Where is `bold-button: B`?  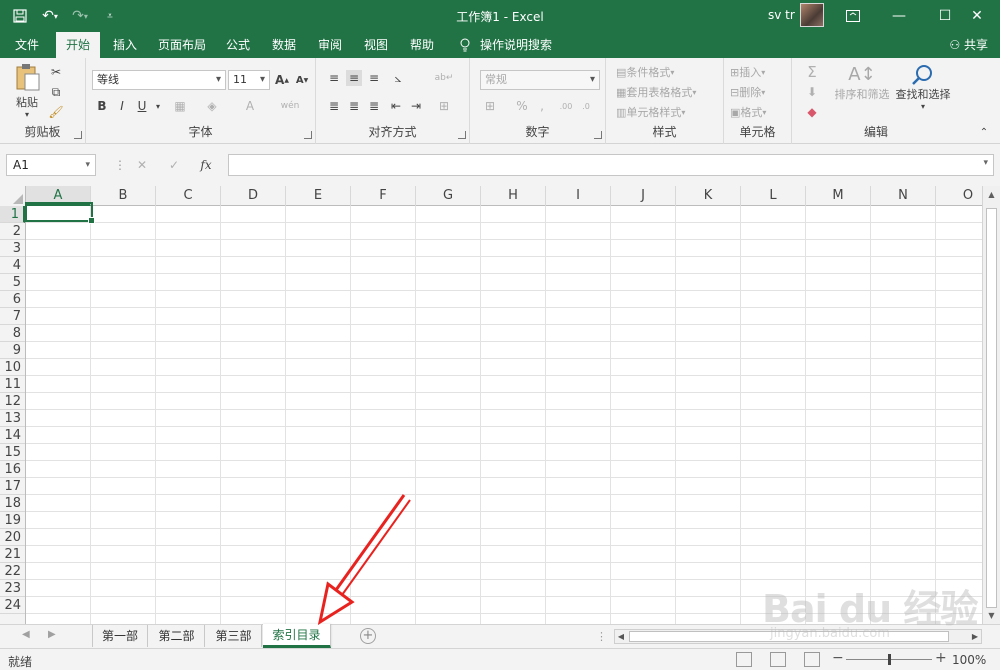 bold-button: B is located at coordinates (102, 106).